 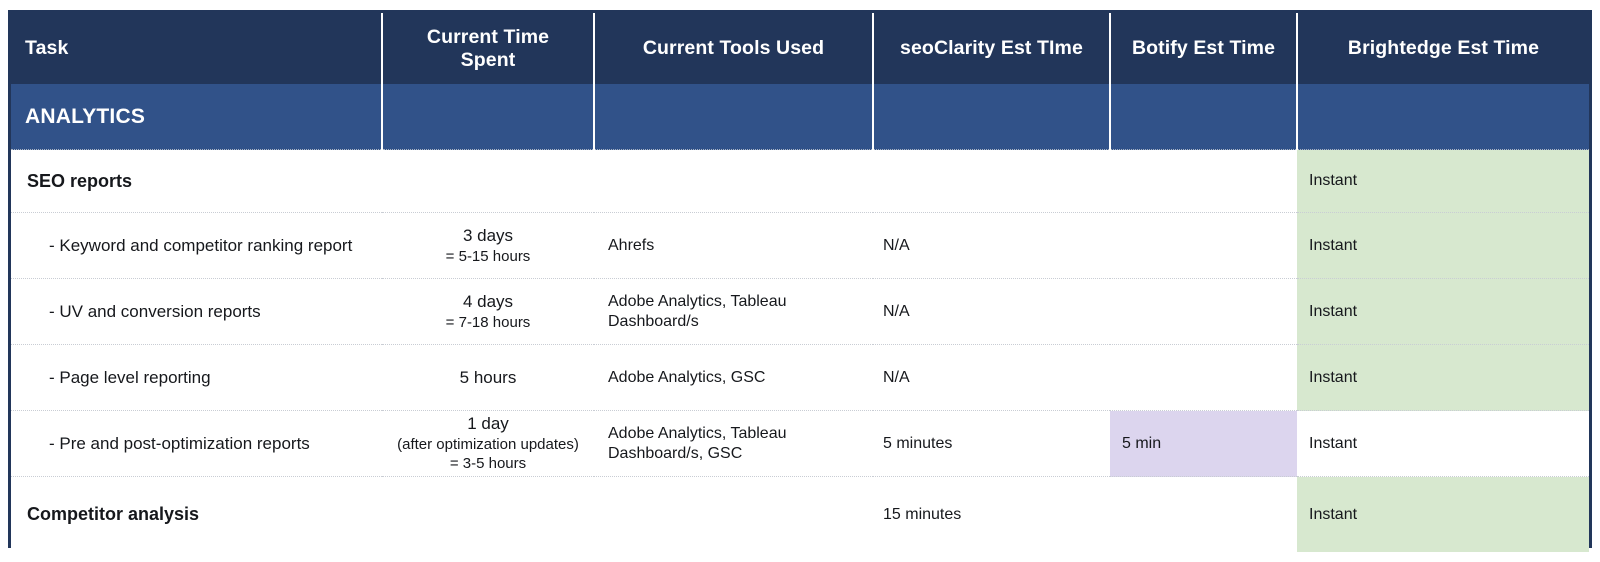 I want to click on column-header-seoclarity-est-time: seoClarity Est TIme, so click(x=992, y=48).